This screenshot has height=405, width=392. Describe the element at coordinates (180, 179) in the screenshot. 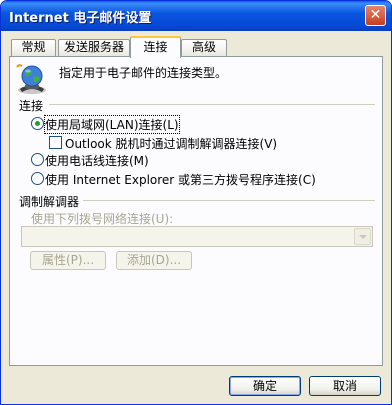

I see `ie-dialer-label: 使用 Internet Explorer 或第三方拨号程序连接(C)` at that location.